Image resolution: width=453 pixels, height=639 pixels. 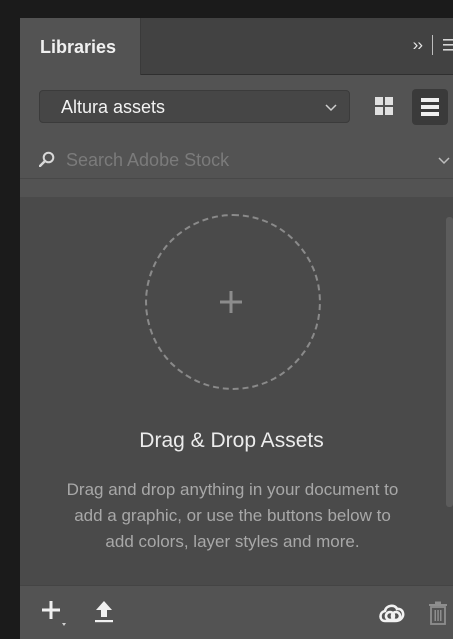 I want to click on tab-libraries-label: Libraries, so click(x=78, y=47).